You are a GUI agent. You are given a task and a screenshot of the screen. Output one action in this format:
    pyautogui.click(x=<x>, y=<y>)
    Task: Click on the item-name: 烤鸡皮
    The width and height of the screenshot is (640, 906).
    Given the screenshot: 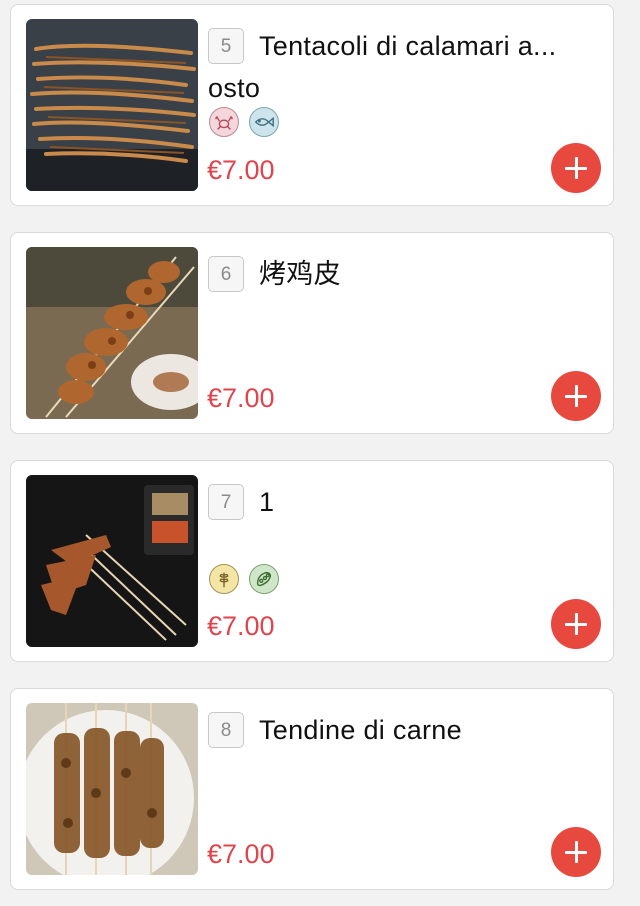 What is the action you would take?
    pyautogui.click(x=300, y=274)
    